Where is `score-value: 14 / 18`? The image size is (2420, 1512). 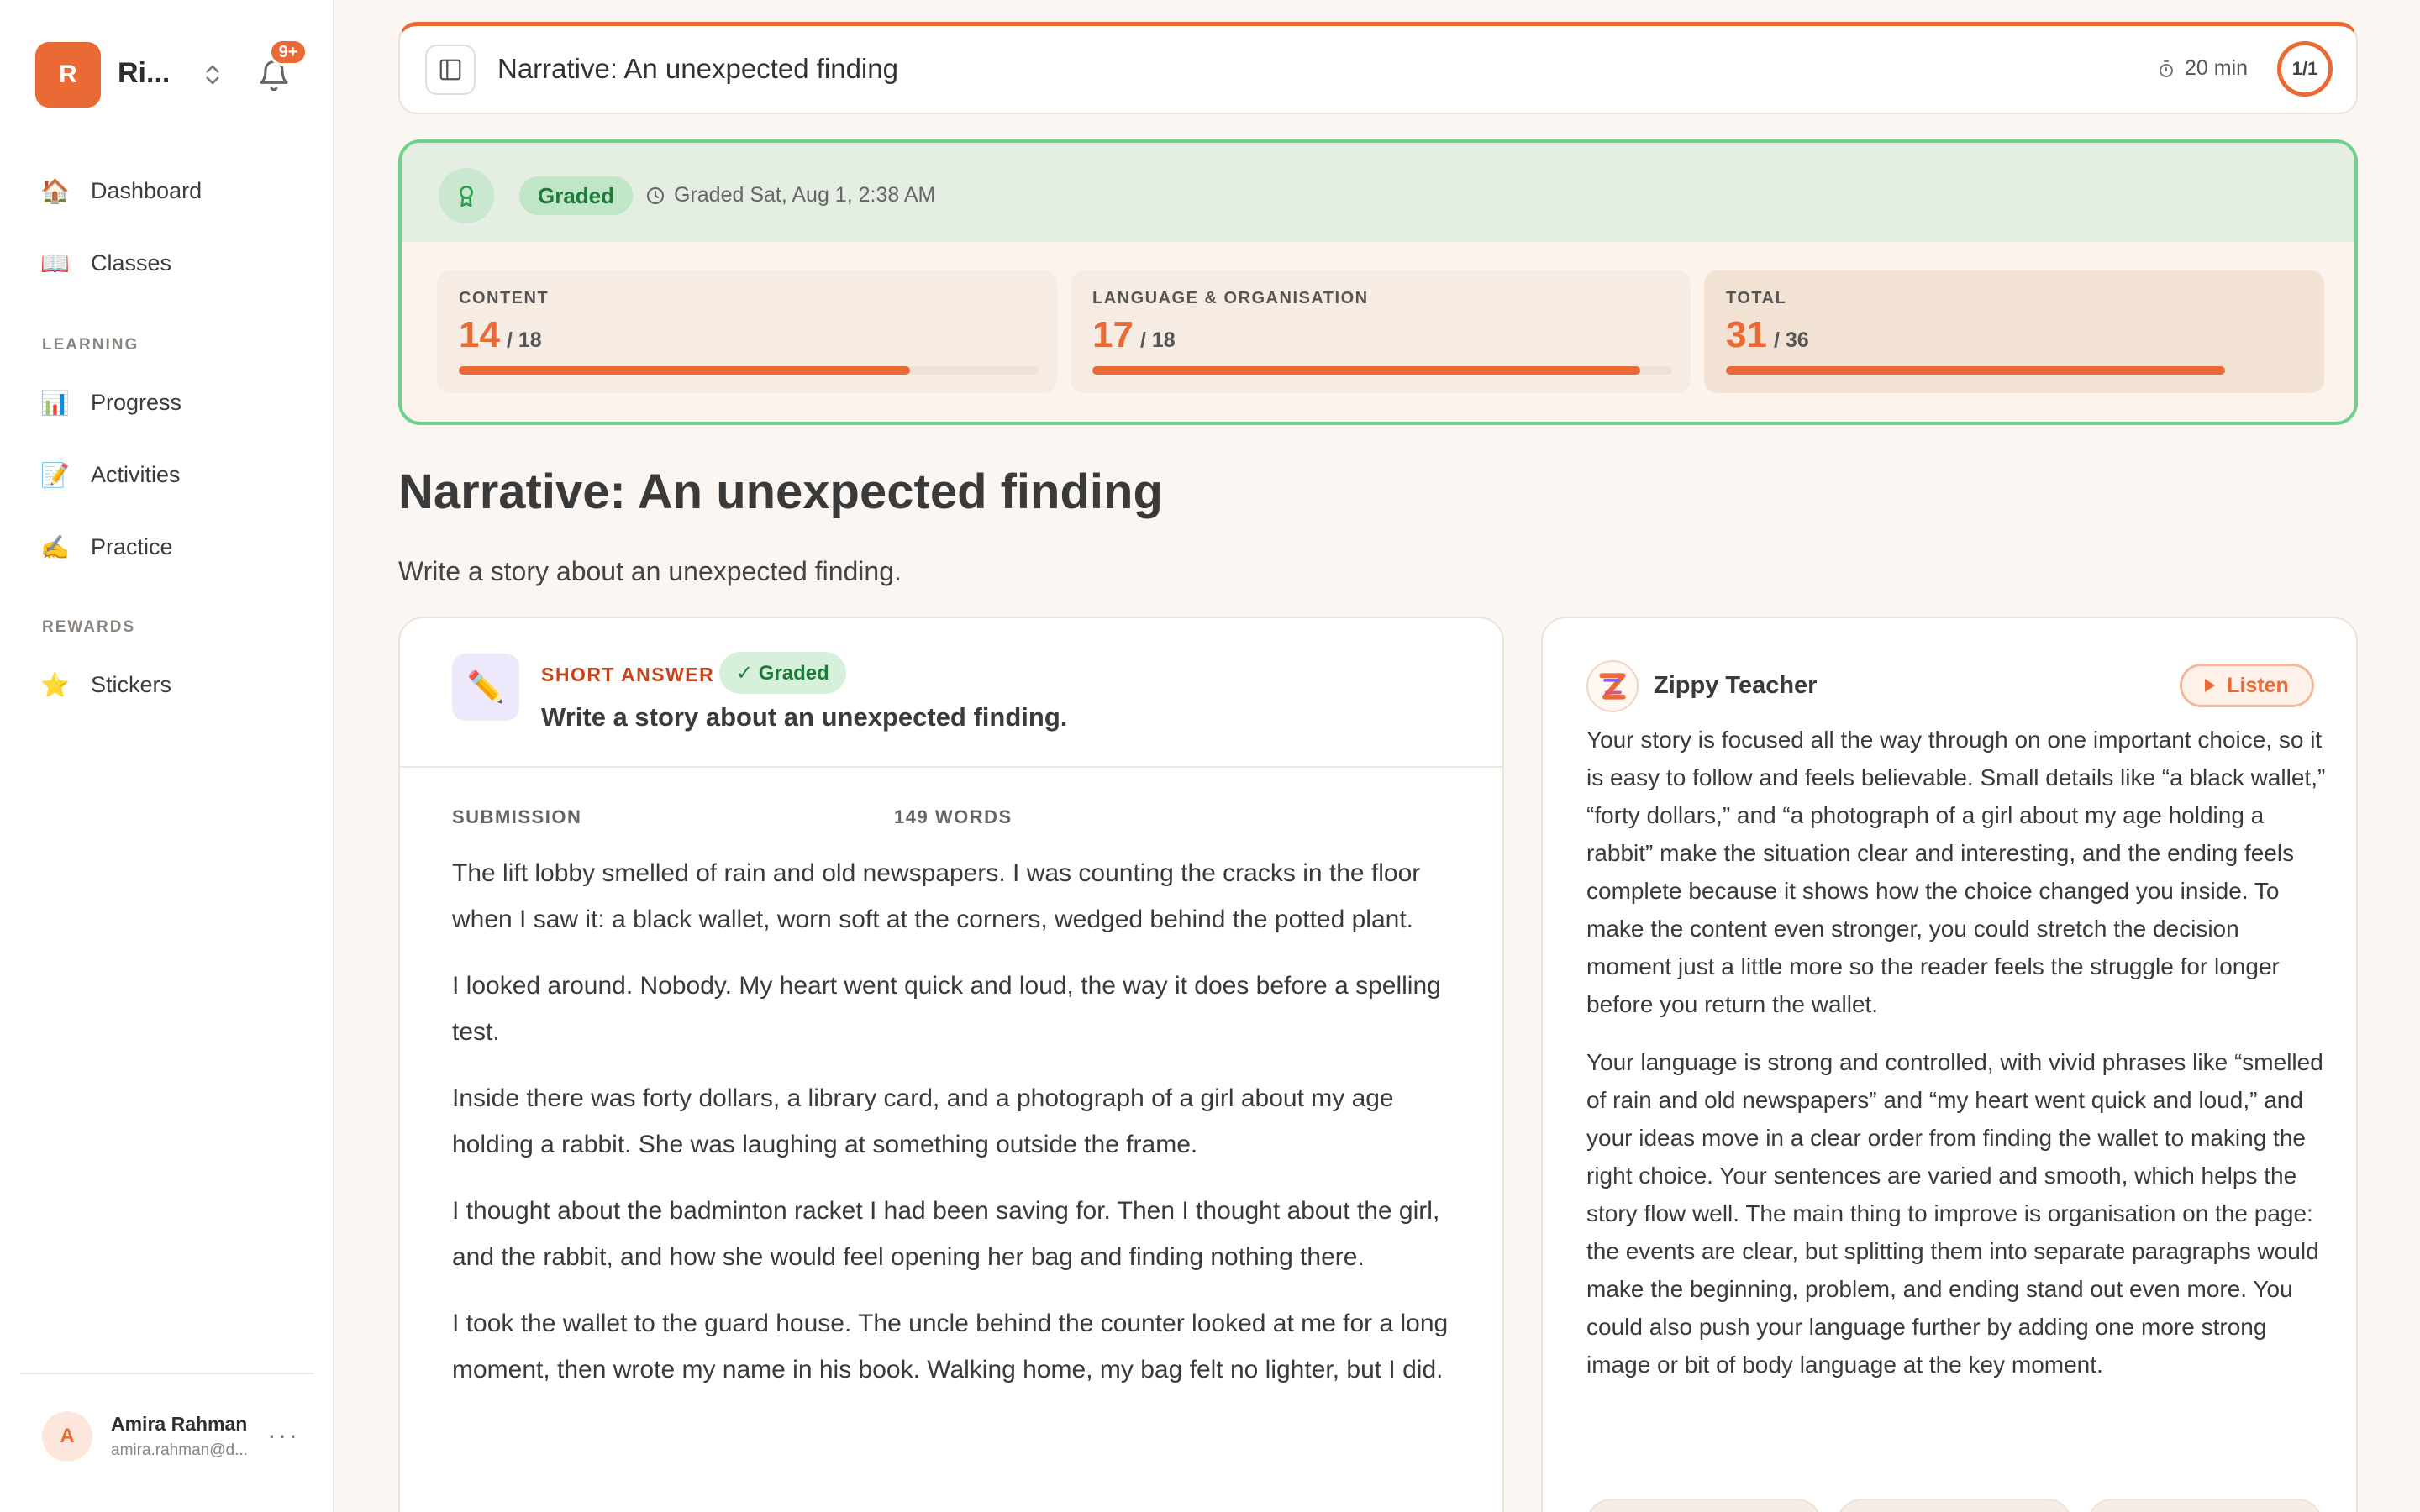 score-value: 14 / 18 is located at coordinates (500, 335).